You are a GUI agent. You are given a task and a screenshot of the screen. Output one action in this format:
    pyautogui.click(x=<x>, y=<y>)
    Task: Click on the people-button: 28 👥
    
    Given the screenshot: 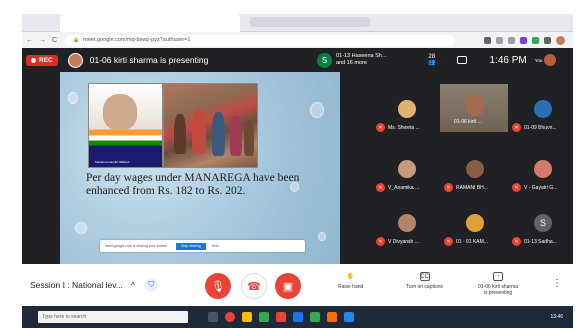 What is the action you would take?
    pyautogui.click(x=431, y=60)
    